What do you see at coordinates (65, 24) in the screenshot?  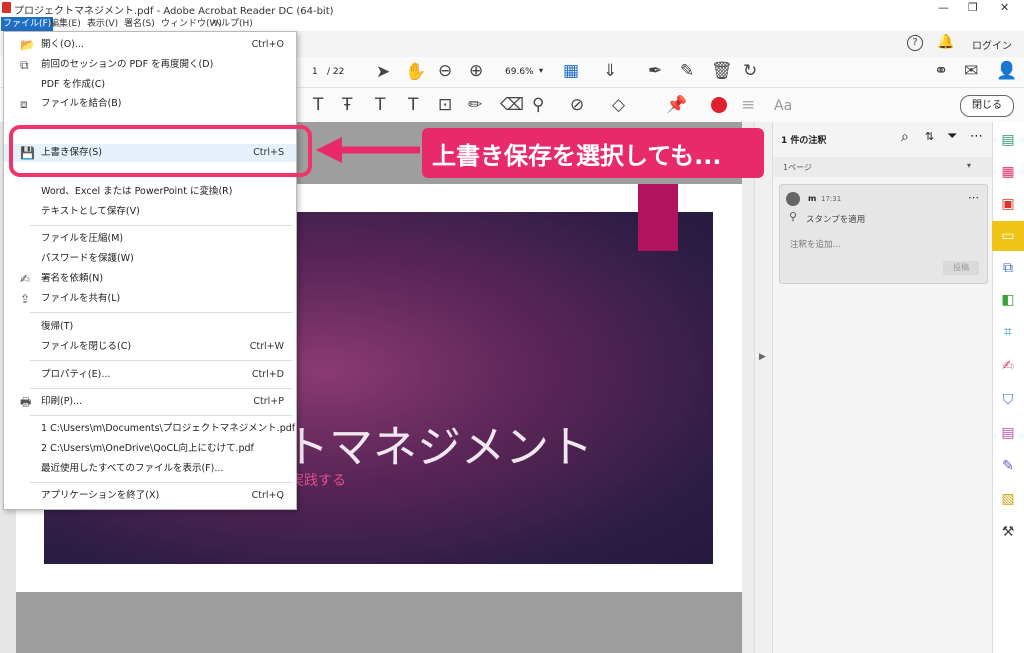 I see `menu-edit: 編集(E)` at bounding box center [65, 24].